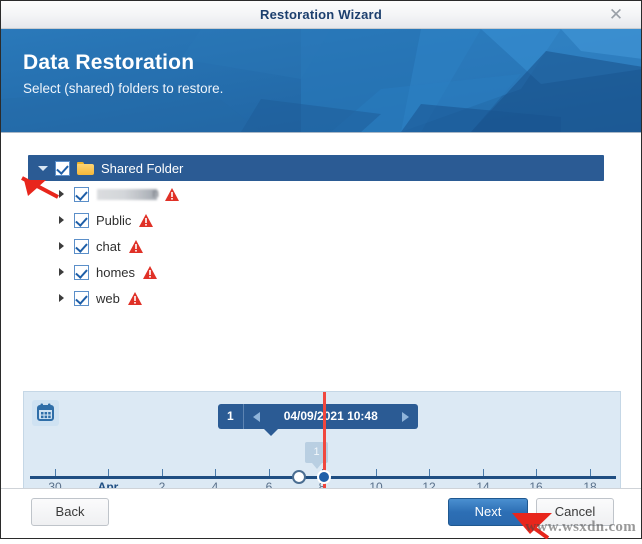 The height and width of the screenshot is (544, 642). I want to click on close-icon: ✕, so click(616, 14).